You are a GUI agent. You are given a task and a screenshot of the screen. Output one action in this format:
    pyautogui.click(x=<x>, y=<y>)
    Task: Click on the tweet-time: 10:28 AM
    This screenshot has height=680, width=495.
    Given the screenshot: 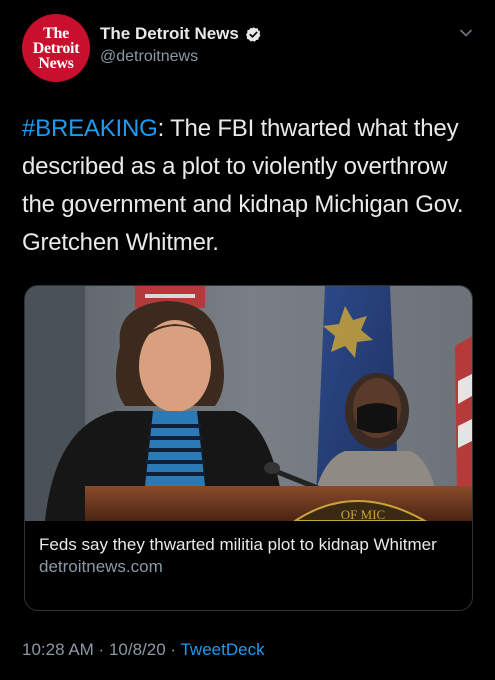 What is the action you would take?
    pyautogui.click(x=58, y=649)
    